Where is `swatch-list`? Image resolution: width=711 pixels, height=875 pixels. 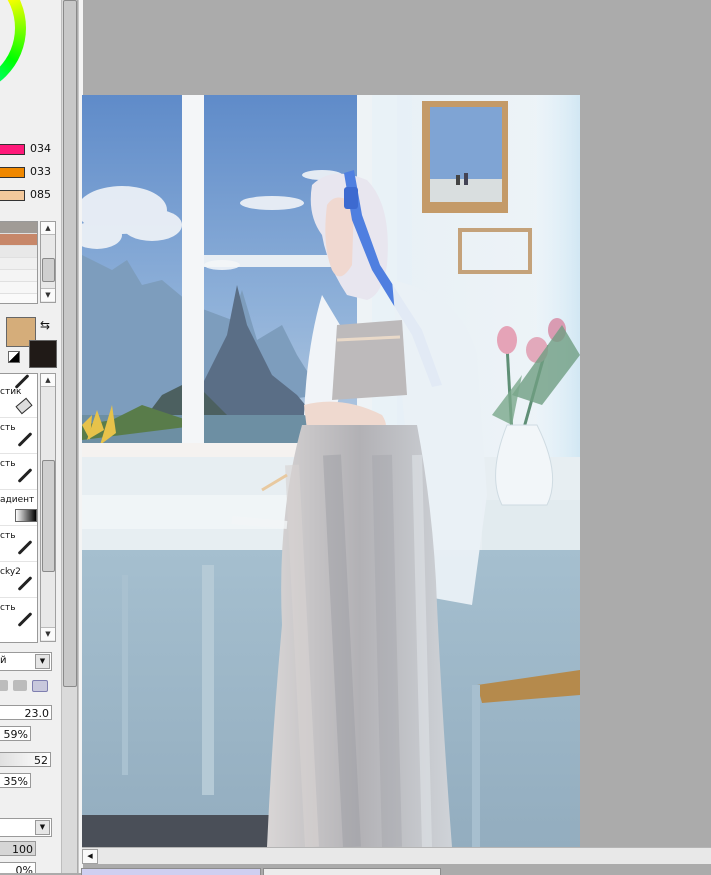
swatch-list is located at coordinates (19, 262).